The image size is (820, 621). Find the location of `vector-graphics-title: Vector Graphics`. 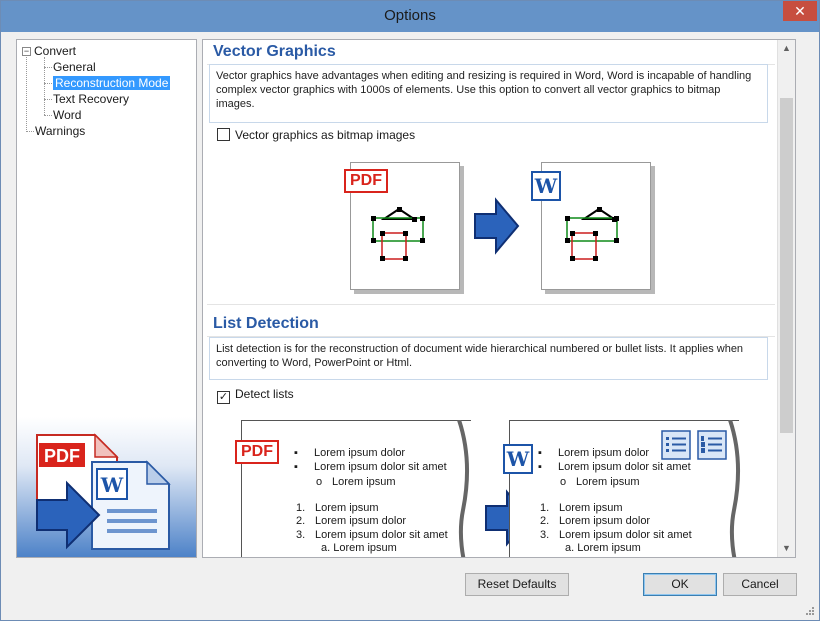

vector-graphics-title: Vector Graphics is located at coordinates (274, 51).